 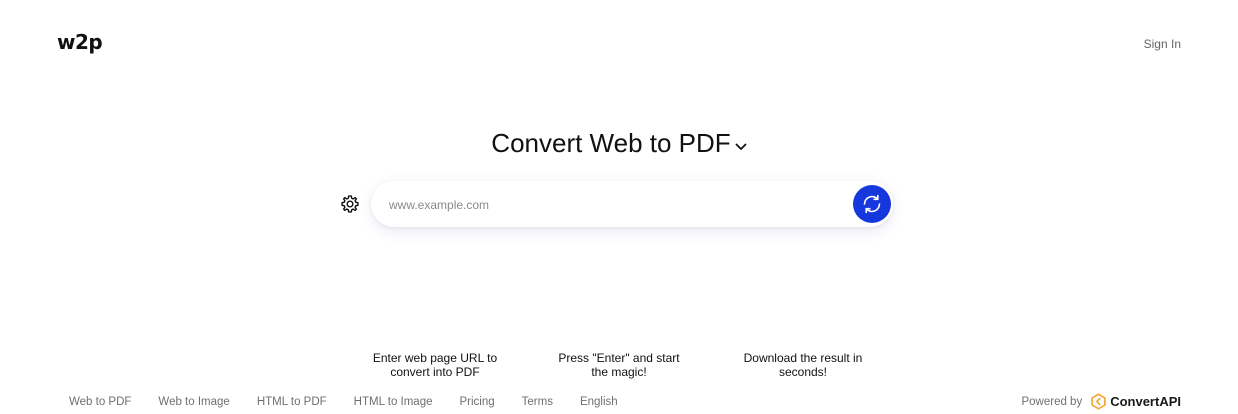 I want to click on powered-by: Powered by ConvertAPI, so click(x=1101, y=401).